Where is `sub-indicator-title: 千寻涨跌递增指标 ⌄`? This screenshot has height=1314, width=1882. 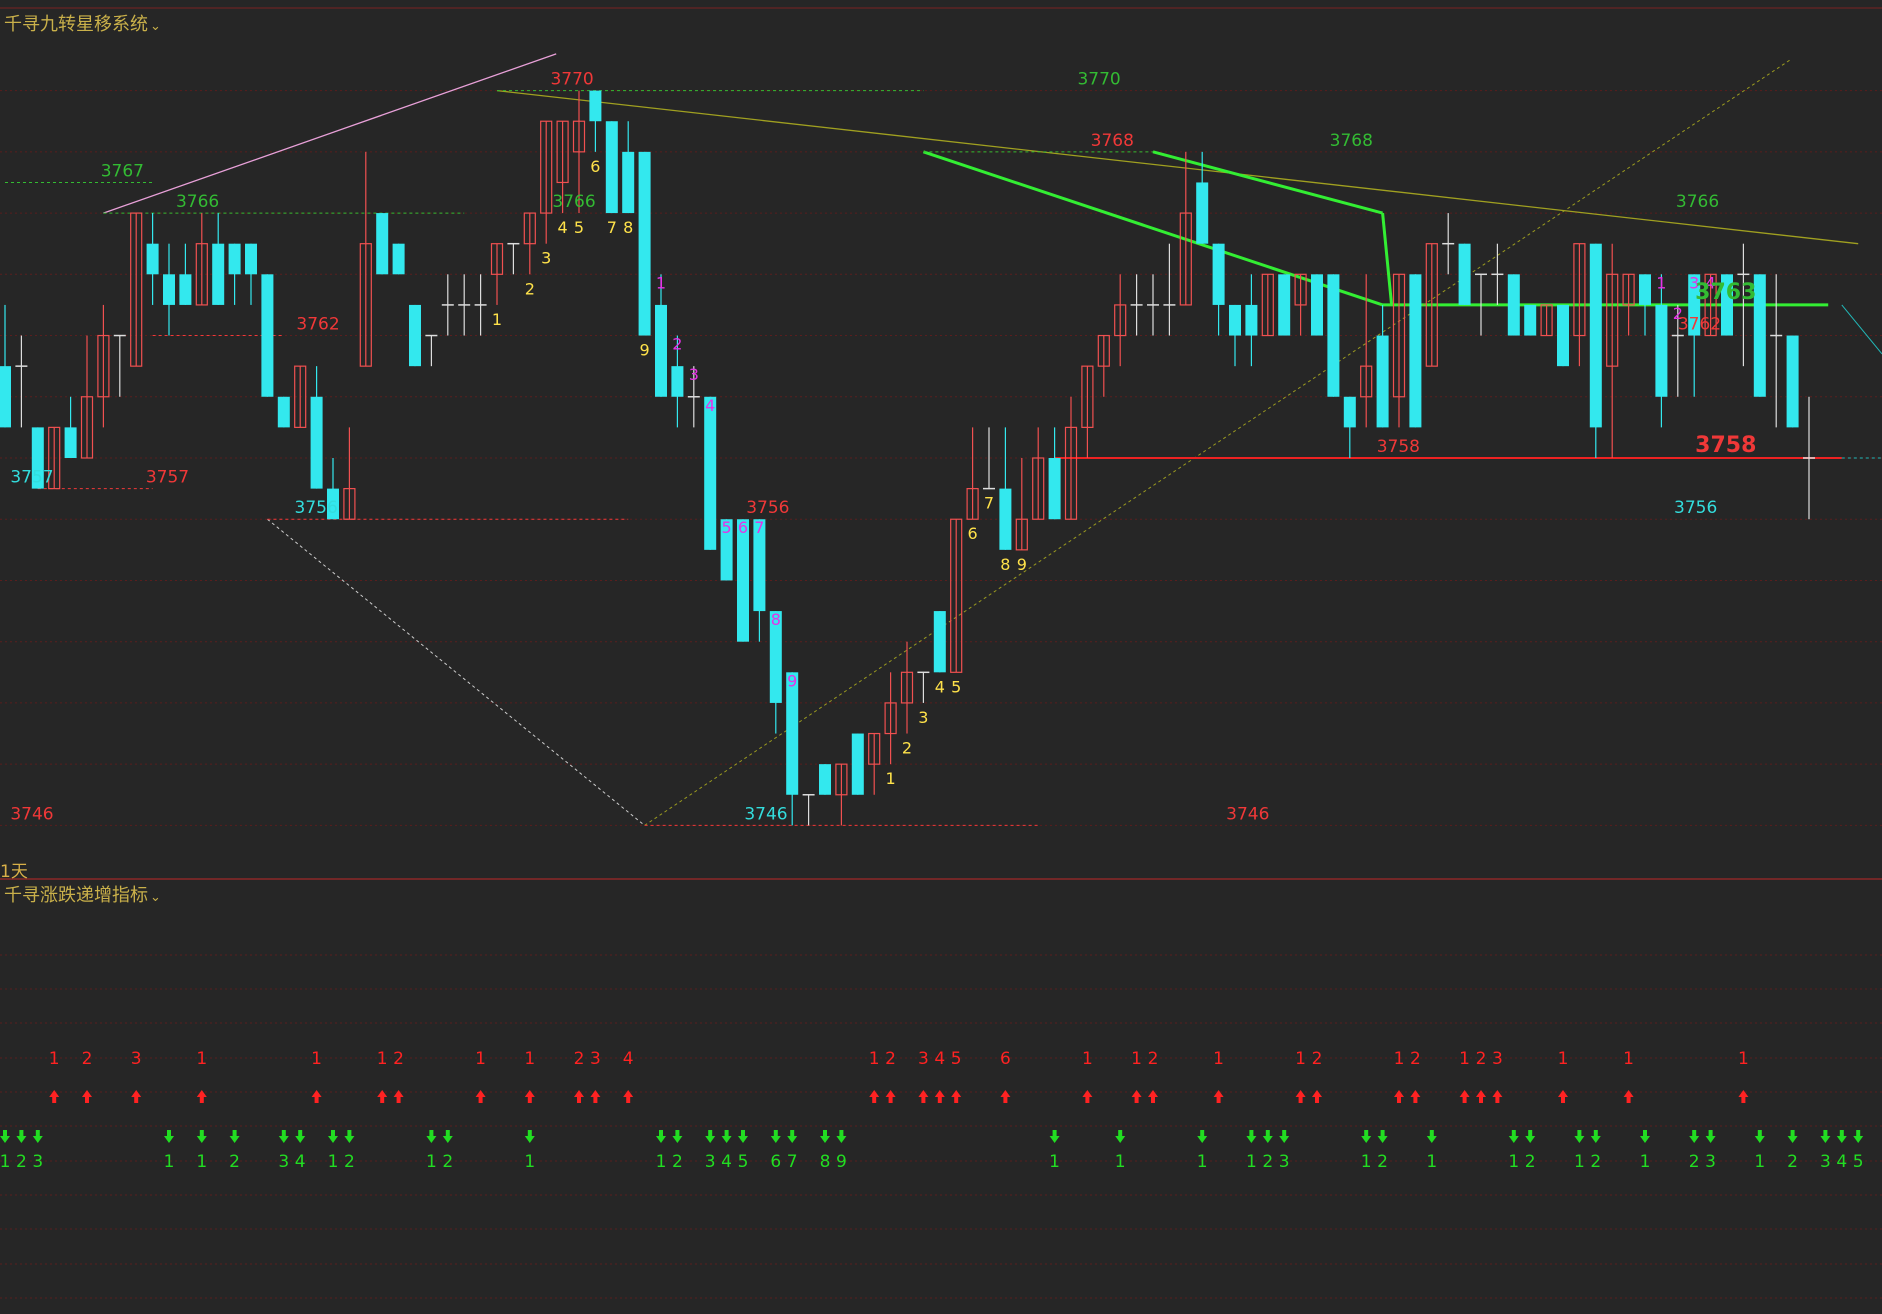
sub-indicator-title: 千寻涨跌递增指标 ⌄ is located at coordinates (82, 894).